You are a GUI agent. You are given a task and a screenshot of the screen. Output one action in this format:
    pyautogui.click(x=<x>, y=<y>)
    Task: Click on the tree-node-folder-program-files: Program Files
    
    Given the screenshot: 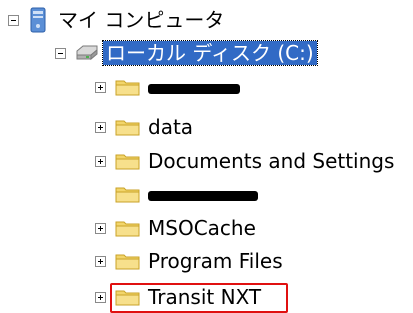 What is the action you would take?
    pyautogui.click(x=190, y=261)
    